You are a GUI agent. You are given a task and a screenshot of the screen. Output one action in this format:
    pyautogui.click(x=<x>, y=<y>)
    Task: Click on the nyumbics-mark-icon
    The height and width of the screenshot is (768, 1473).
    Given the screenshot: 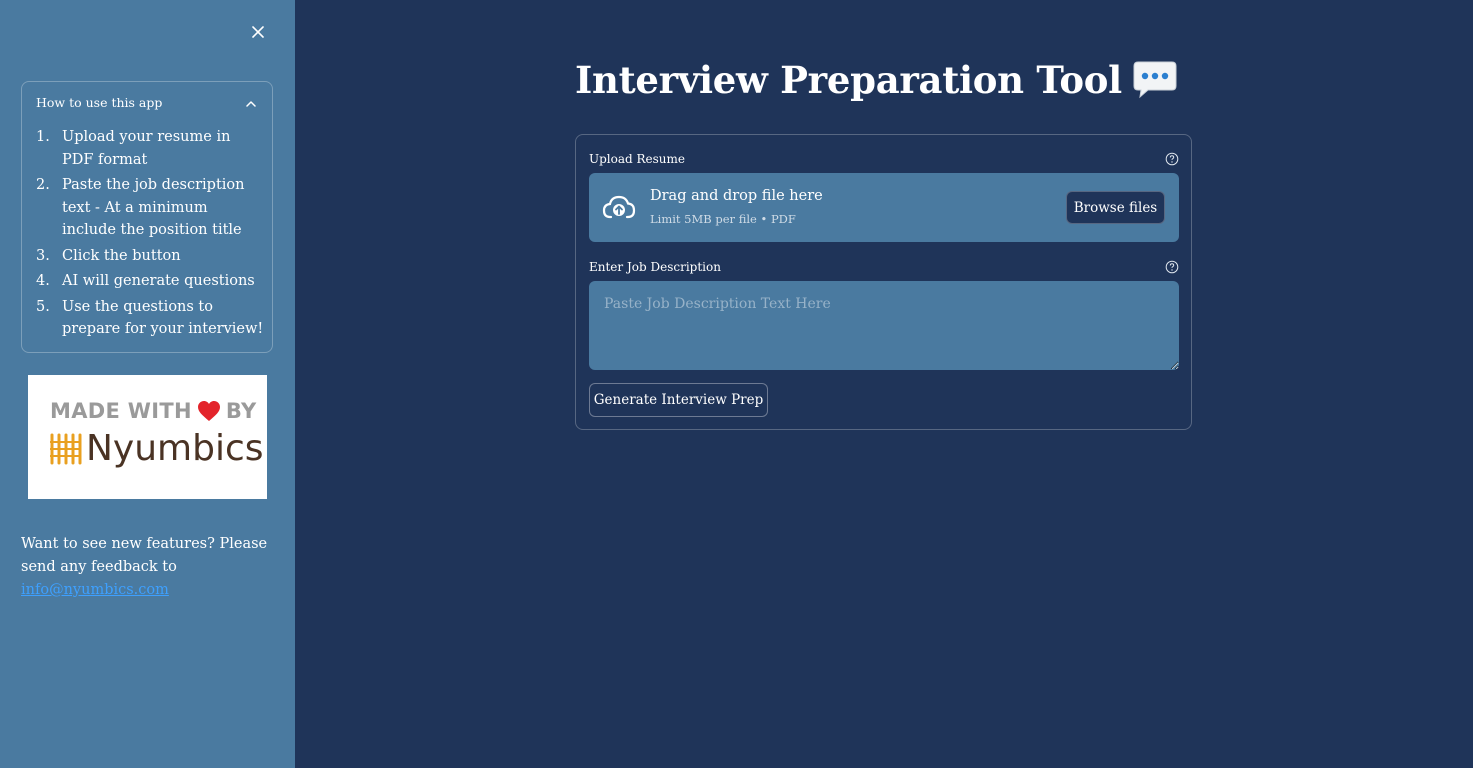 What is the action you would take?
    pyautogui.click(x=66, y=449)
    